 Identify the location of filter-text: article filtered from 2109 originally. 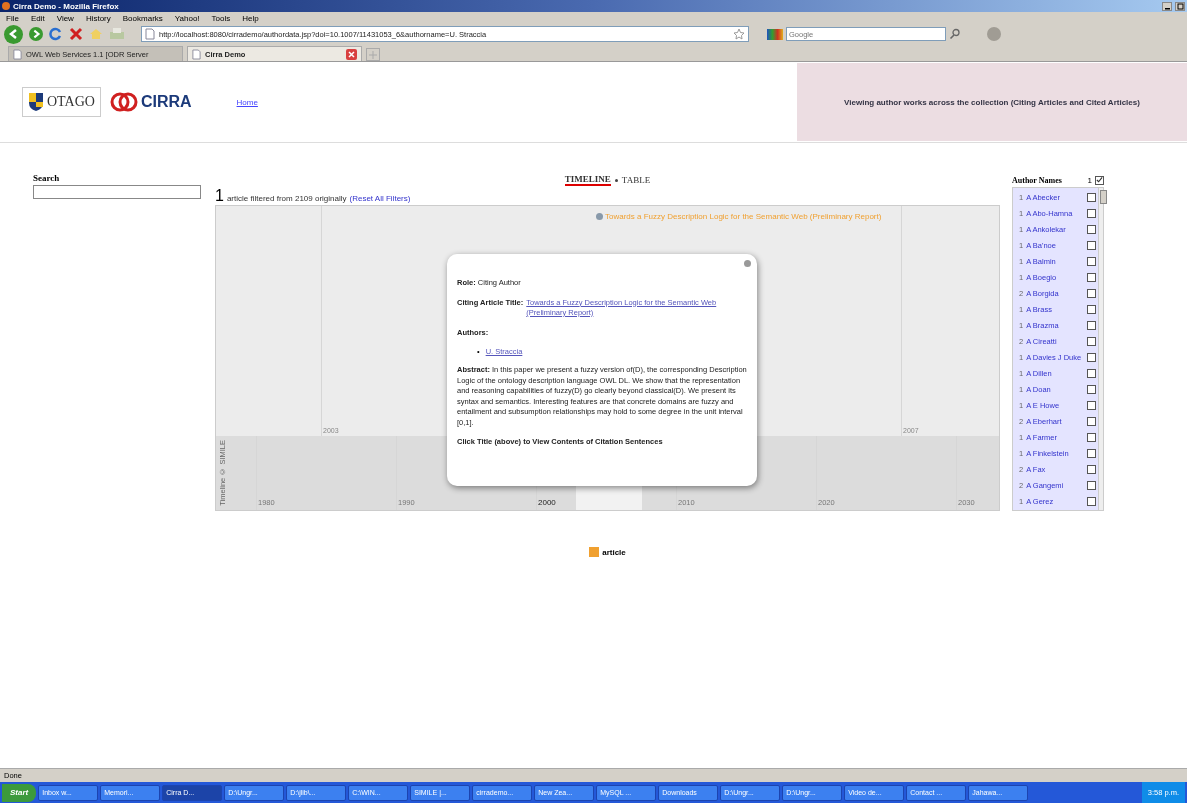
(286, 198).